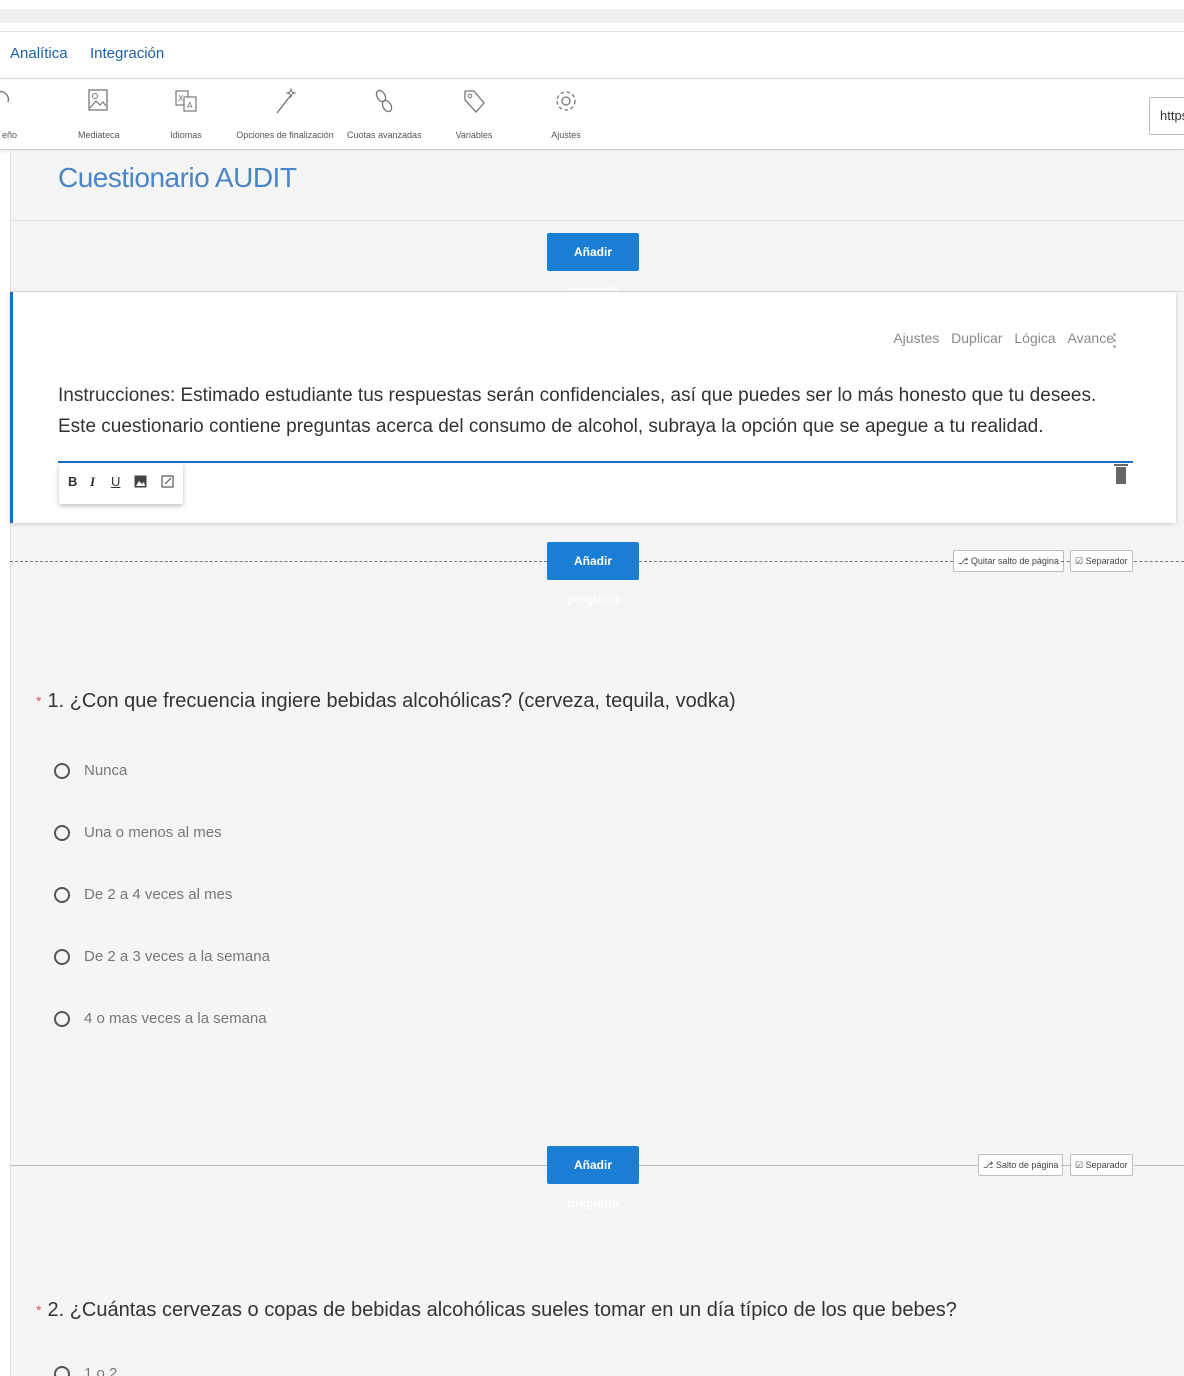  What do you see at coordinates (140, 481) in the screenshot?
I see `insert-image-icon` at bounding box center [140, 481].